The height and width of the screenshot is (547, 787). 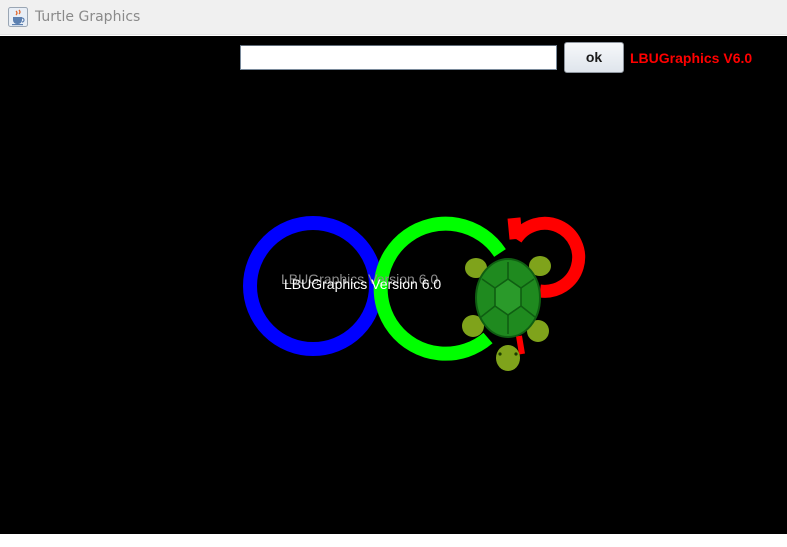 I want to click on window-title: Turtle Graphics, so click(x=88, y=17).